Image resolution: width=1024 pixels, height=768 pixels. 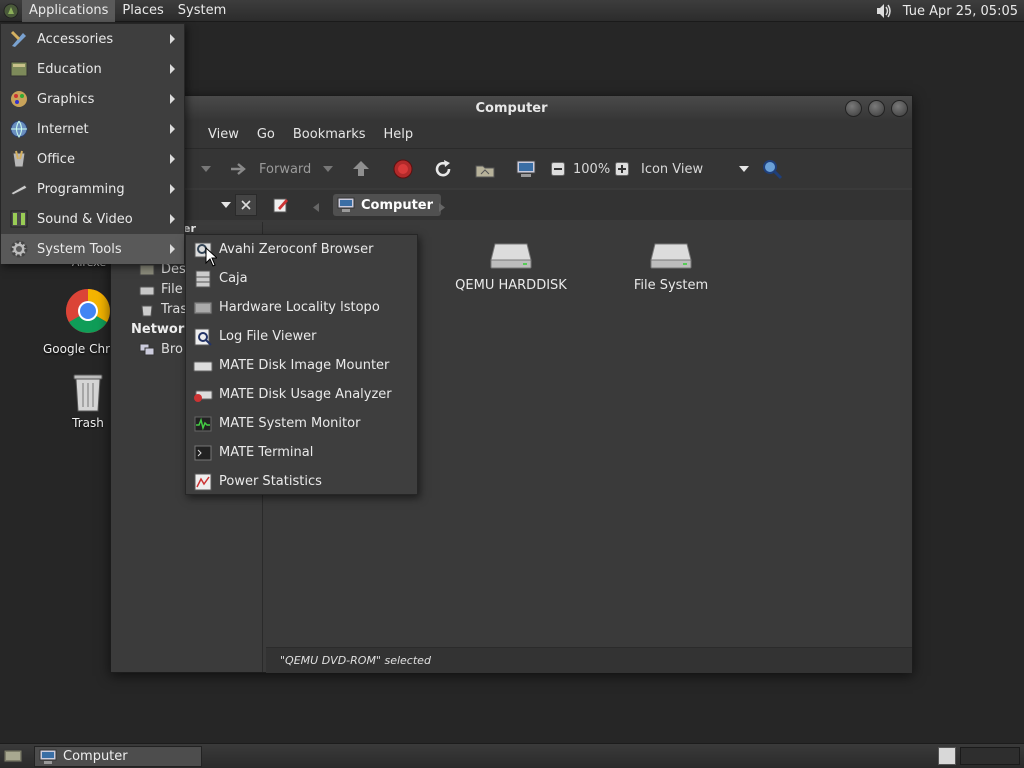 What do you see at coordinates (206, 169) in the screenshot?
I see `back-dropdown-icon` at bounding box center [206, 169].